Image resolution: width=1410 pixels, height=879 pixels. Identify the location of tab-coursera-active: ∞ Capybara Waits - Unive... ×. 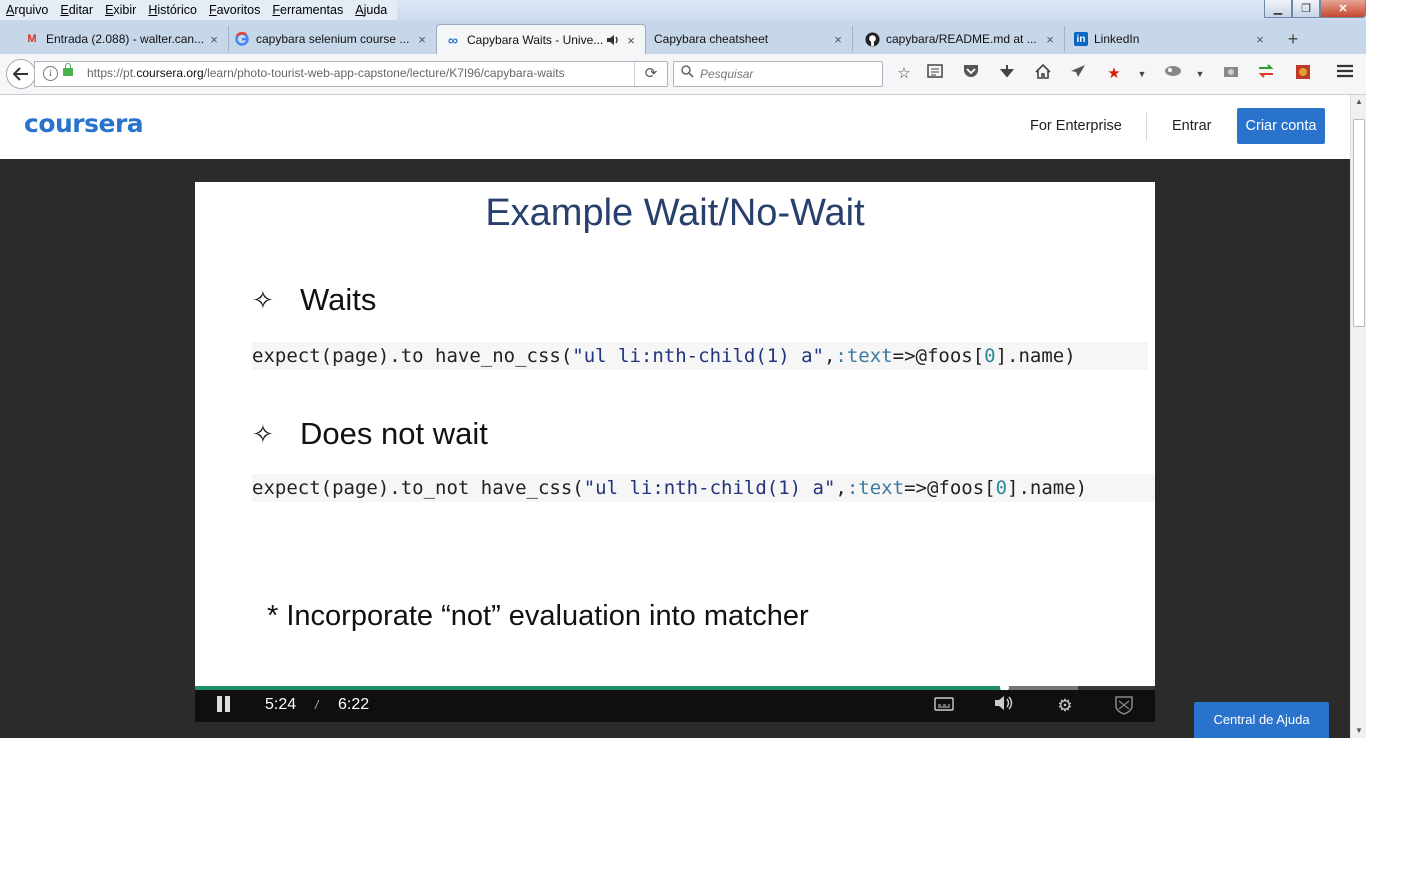
(541, 39).